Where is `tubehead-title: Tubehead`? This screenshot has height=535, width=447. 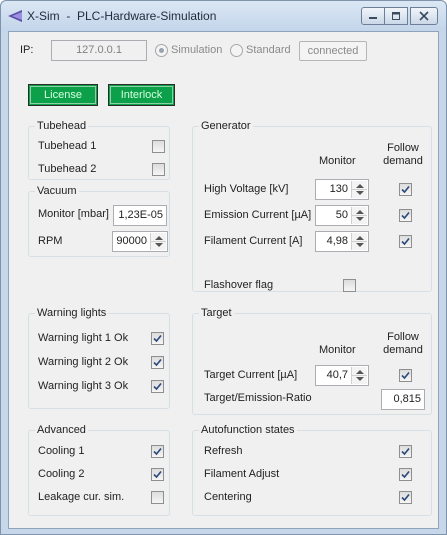
tubehead-title: Tubehead is located at coordinates (62, 126).